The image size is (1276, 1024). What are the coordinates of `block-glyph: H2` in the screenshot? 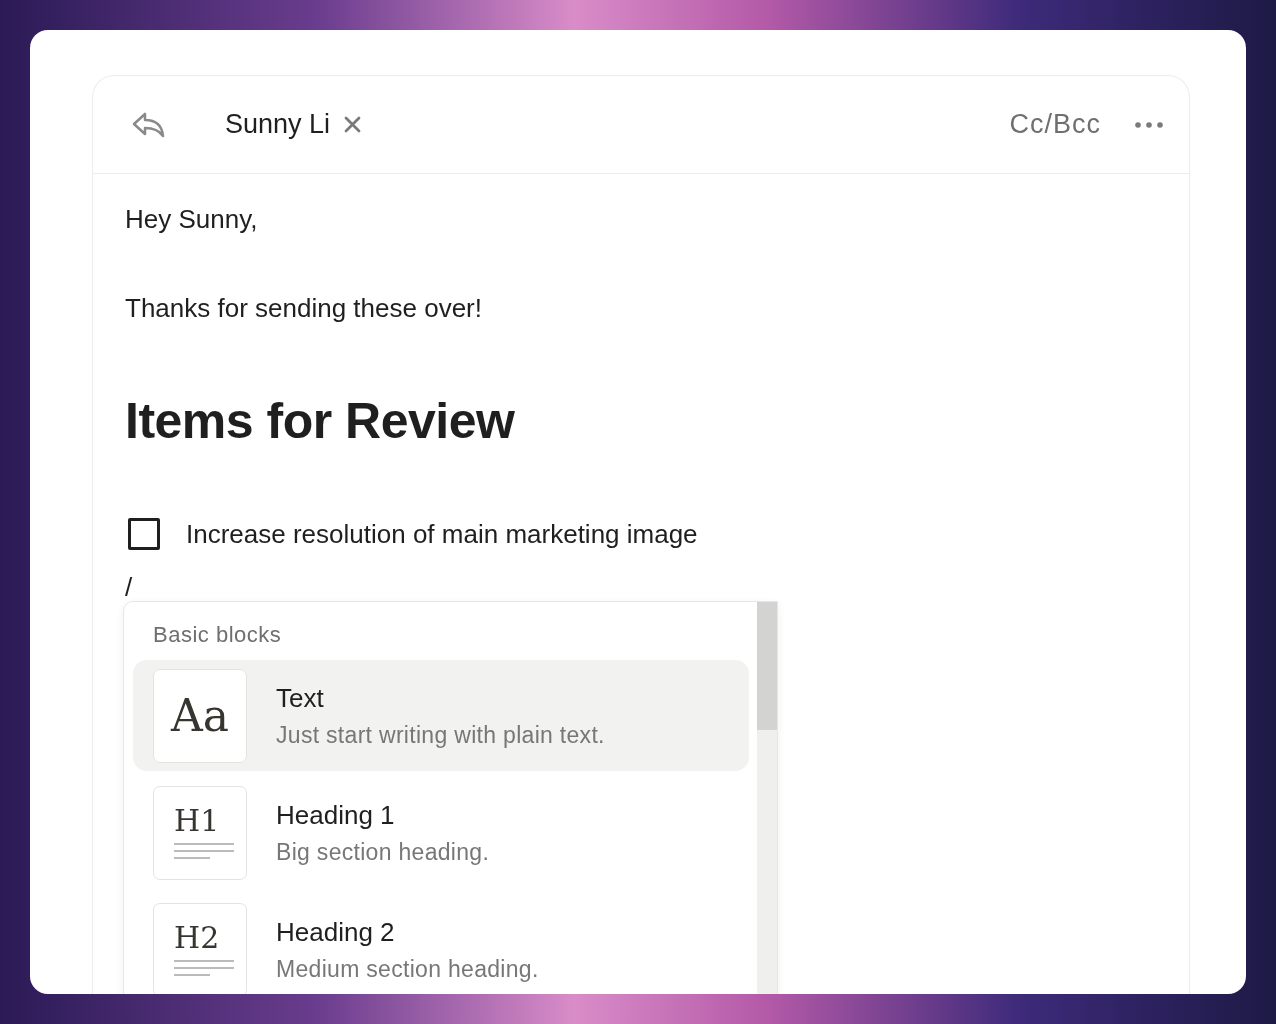 It's located at (197, 937).